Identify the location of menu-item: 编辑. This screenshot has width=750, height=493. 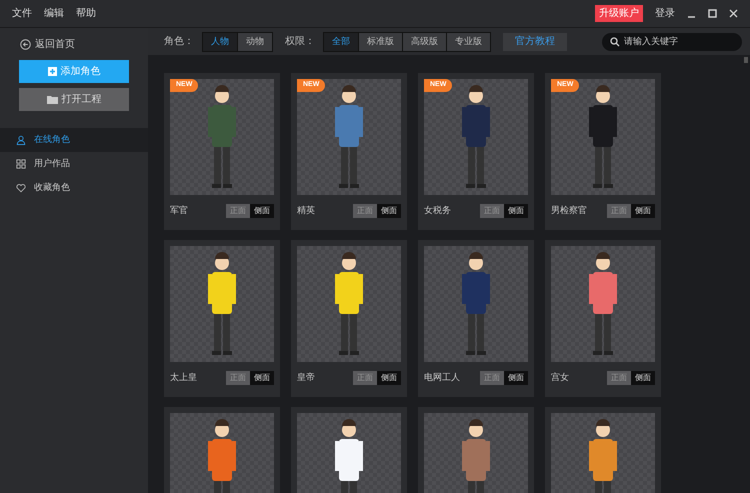
(54, 13).